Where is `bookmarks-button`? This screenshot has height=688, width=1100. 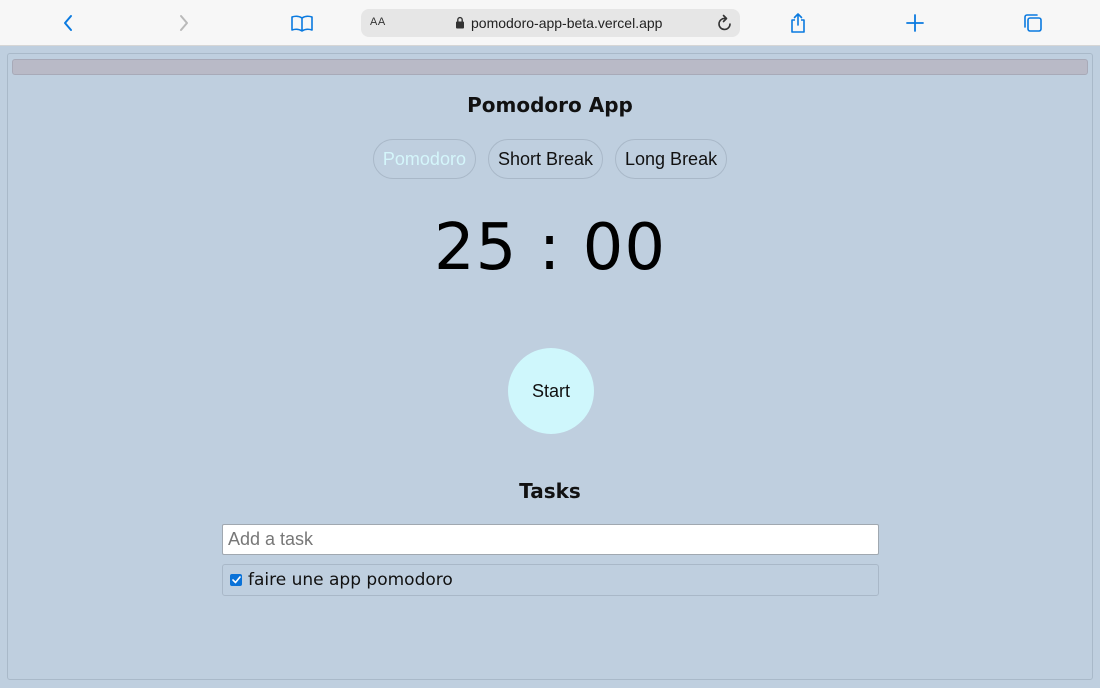 bookmarks-button is located at coordinates (302, 23).